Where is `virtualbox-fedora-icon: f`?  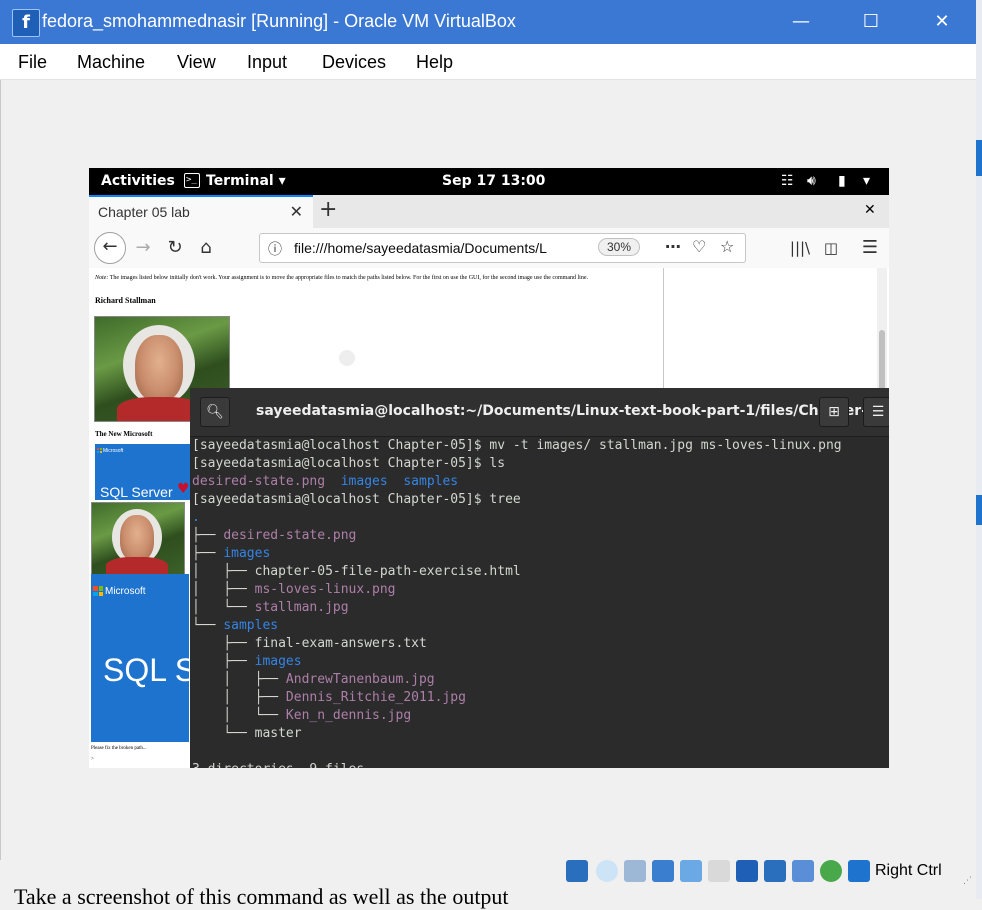 virtualbox-fedora-icon: f is located at coordinates (26, 23).